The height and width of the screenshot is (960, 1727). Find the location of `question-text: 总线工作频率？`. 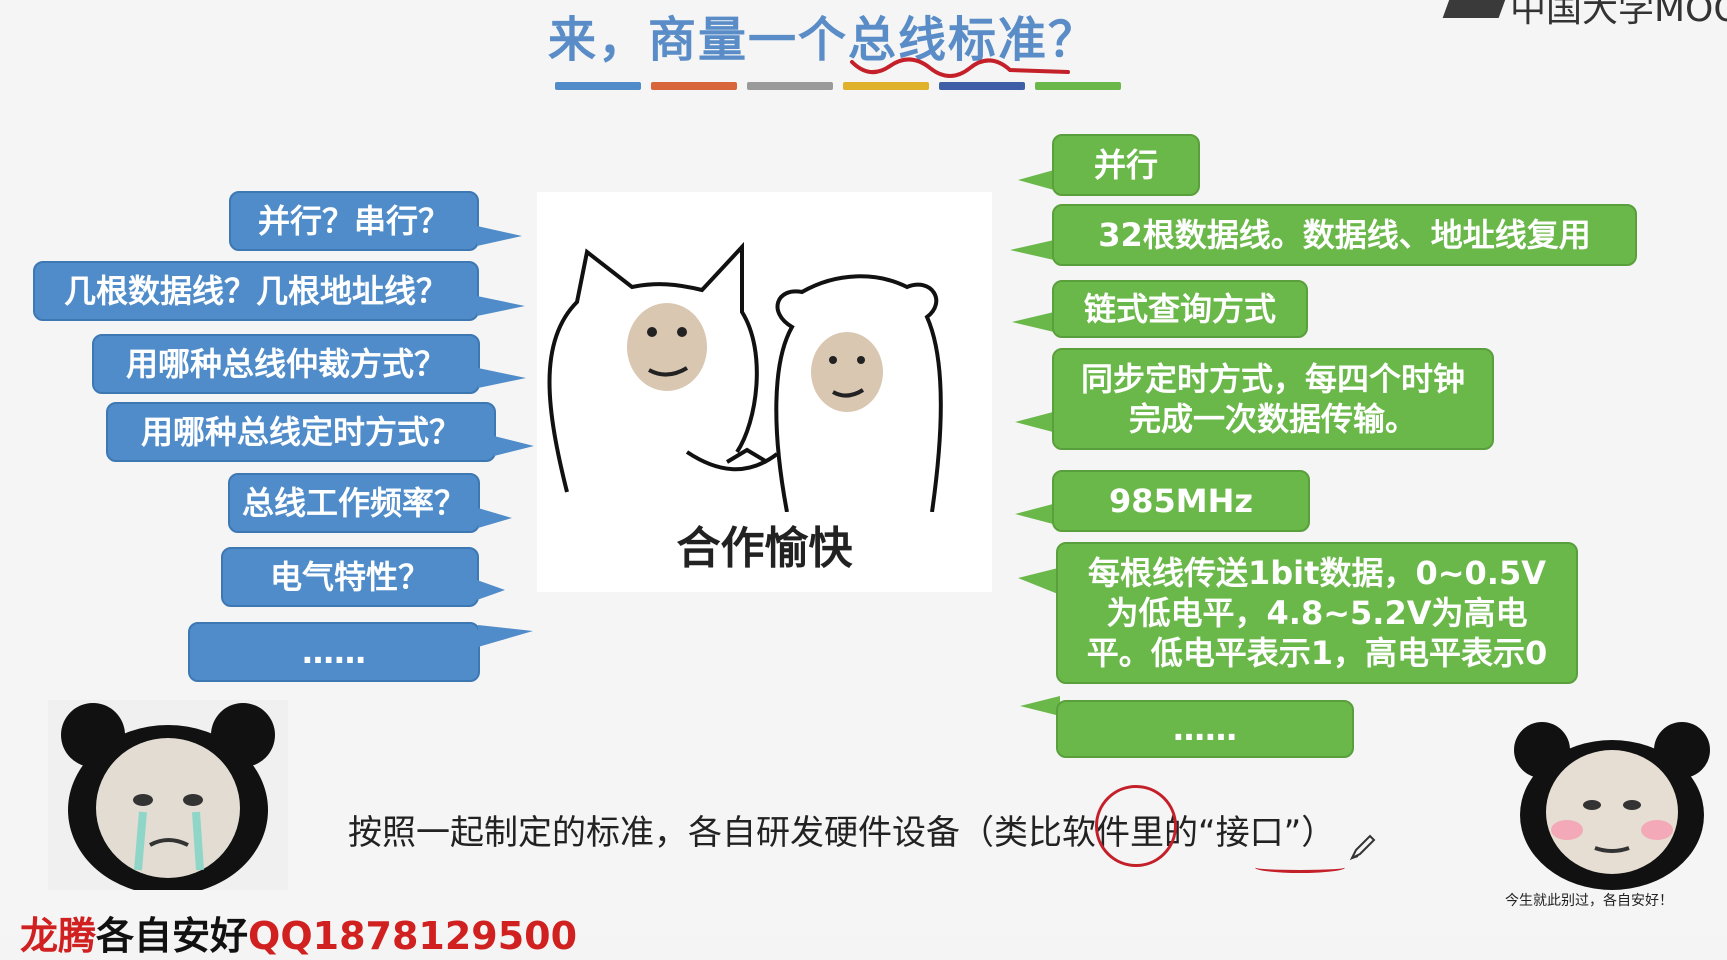

question-text: 总线工作频率？ is located at coordinates (353, 503).